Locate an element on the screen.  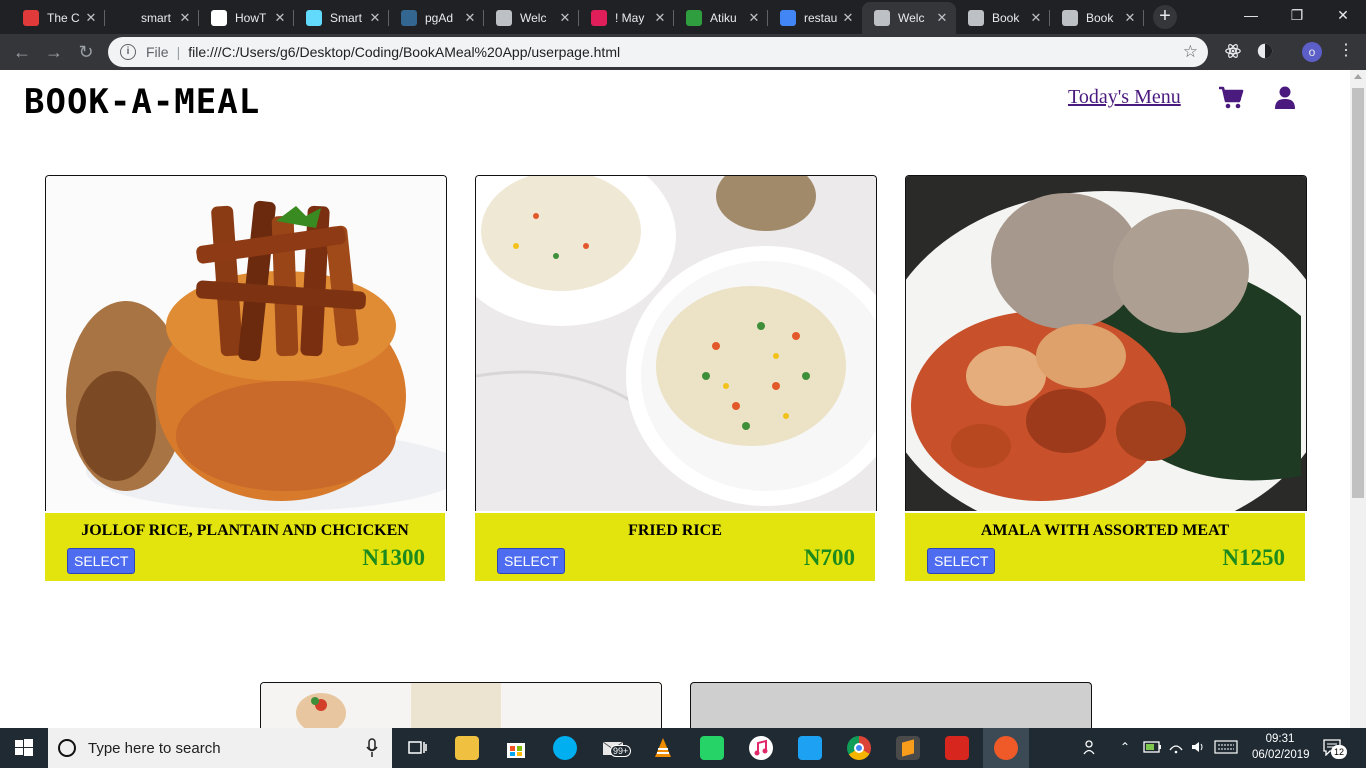
battery-icon is located at coordinates (1153, 760).